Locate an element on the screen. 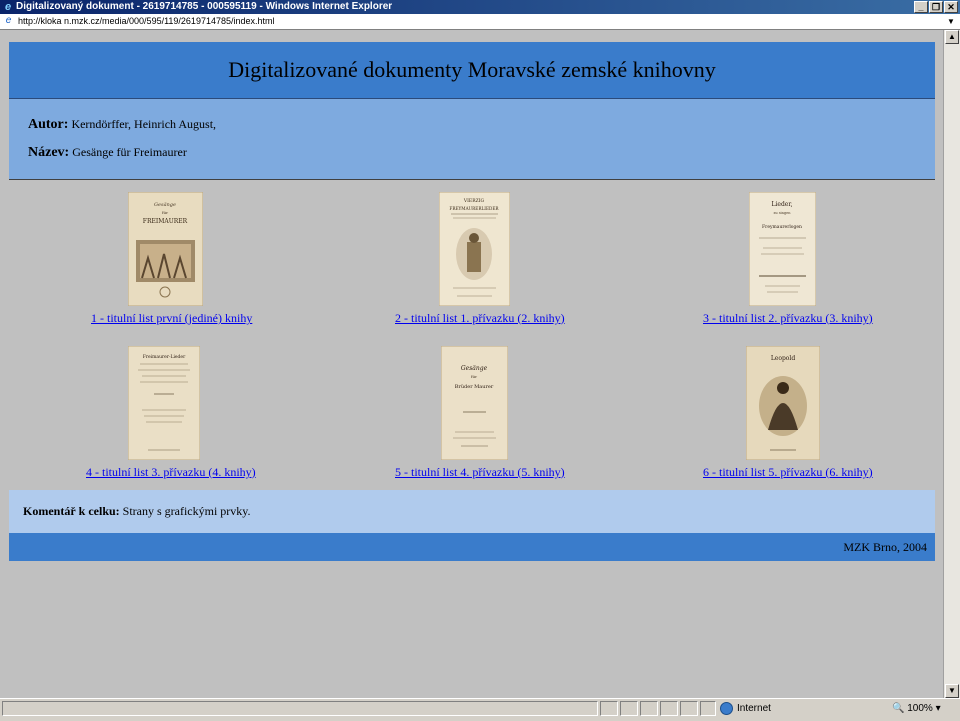 This screenshot has height=721, width=960. svg-text: zu singen is located at coordinates (783, 213).